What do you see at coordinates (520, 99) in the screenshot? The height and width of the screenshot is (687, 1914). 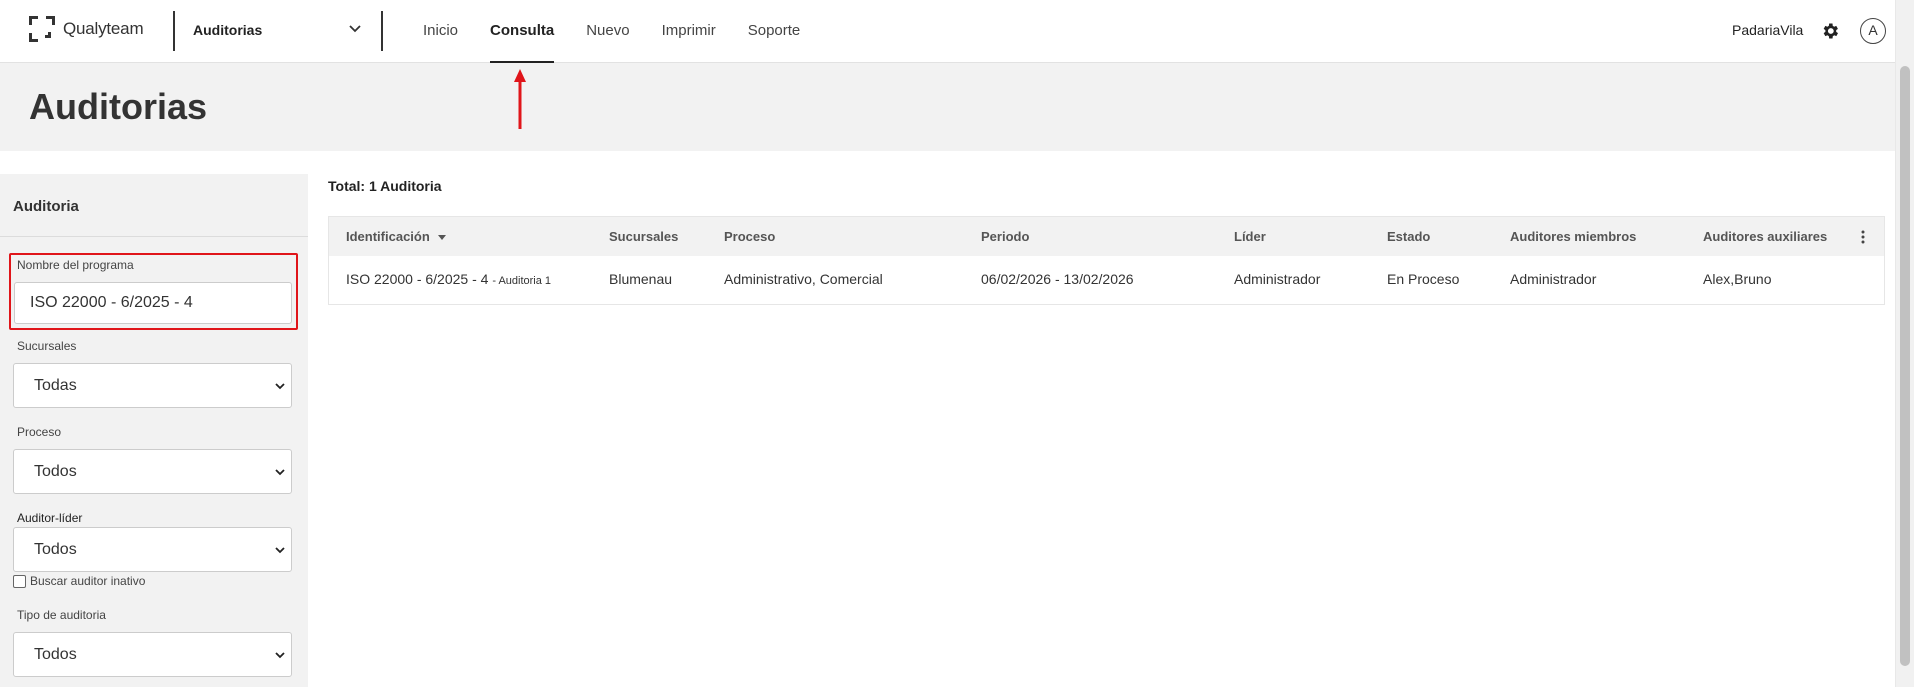 I see `annotation-arrow-icon` at bounding box center [520, 99].